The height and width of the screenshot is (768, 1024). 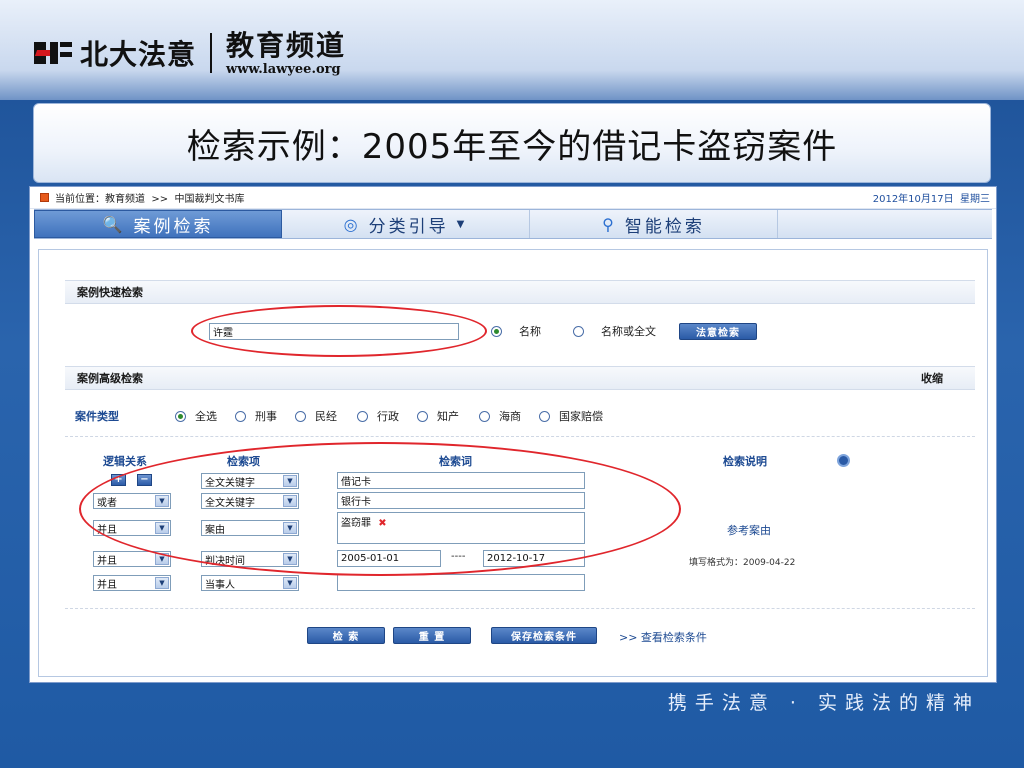 I want to click on search-icon: ⚲, so click(x=609, y=224).